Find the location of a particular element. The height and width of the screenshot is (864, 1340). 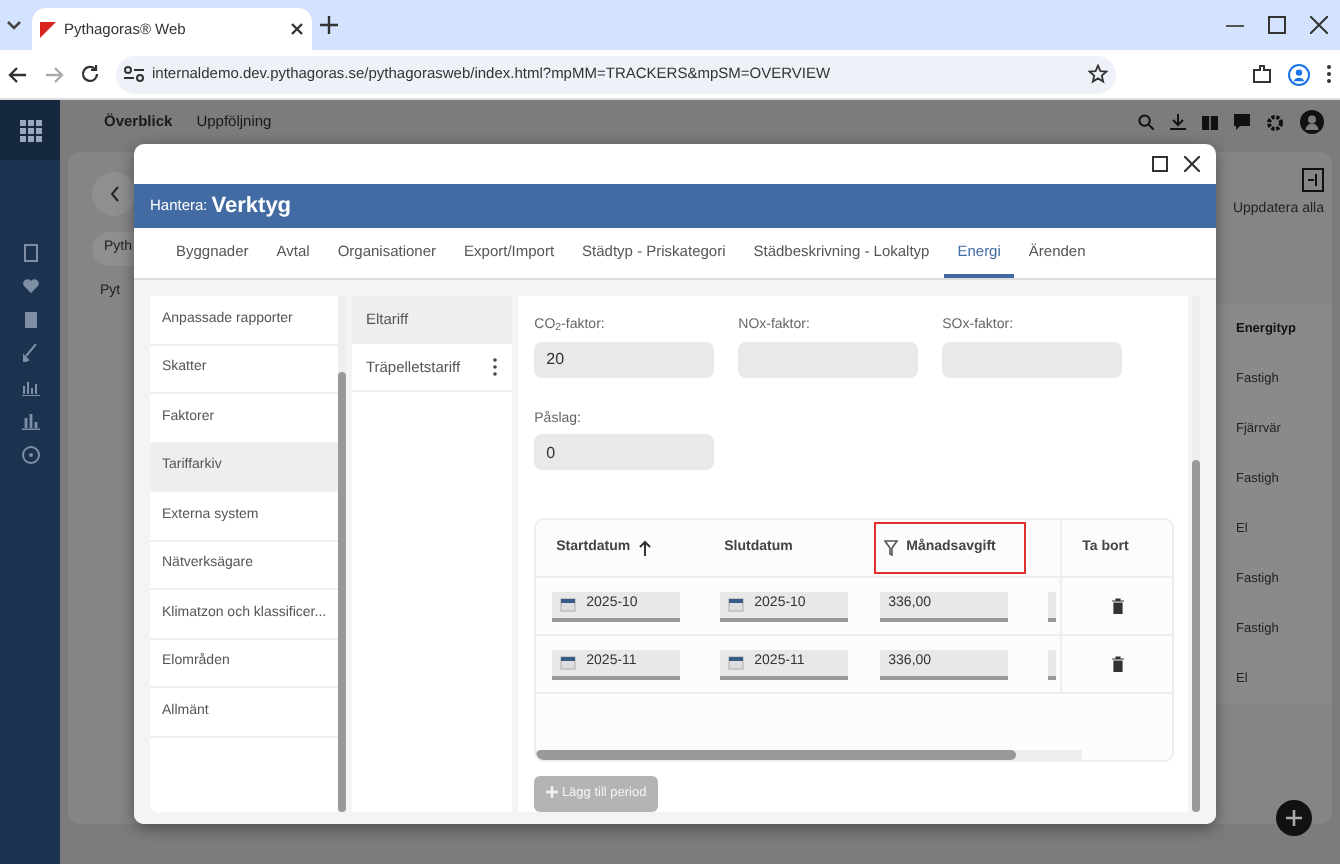

reload-icon is located at coordinates (90, 74).